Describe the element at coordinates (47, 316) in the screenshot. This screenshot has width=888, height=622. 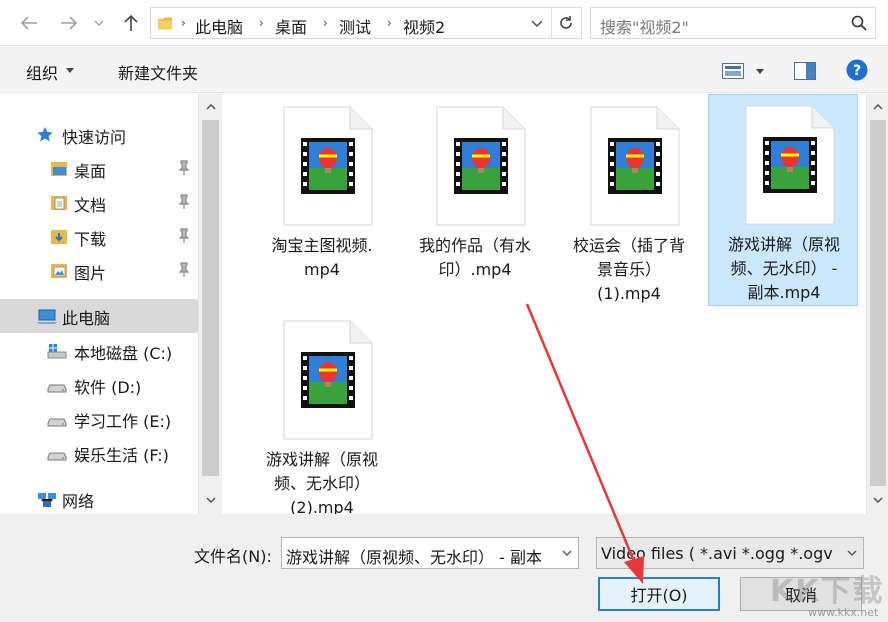
I see `computer-icon` at that location.